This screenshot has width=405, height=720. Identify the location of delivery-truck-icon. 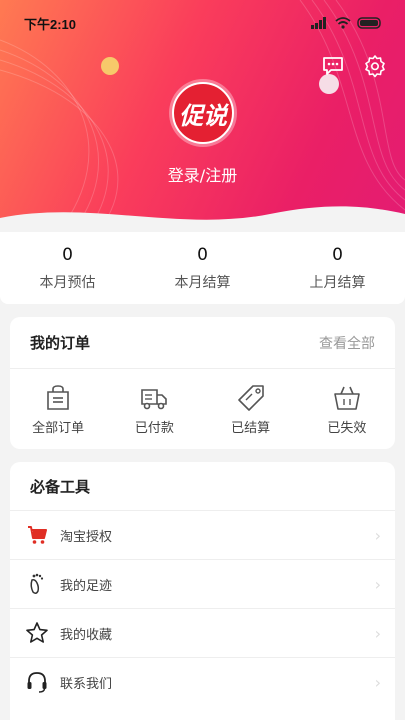
(154, 398).